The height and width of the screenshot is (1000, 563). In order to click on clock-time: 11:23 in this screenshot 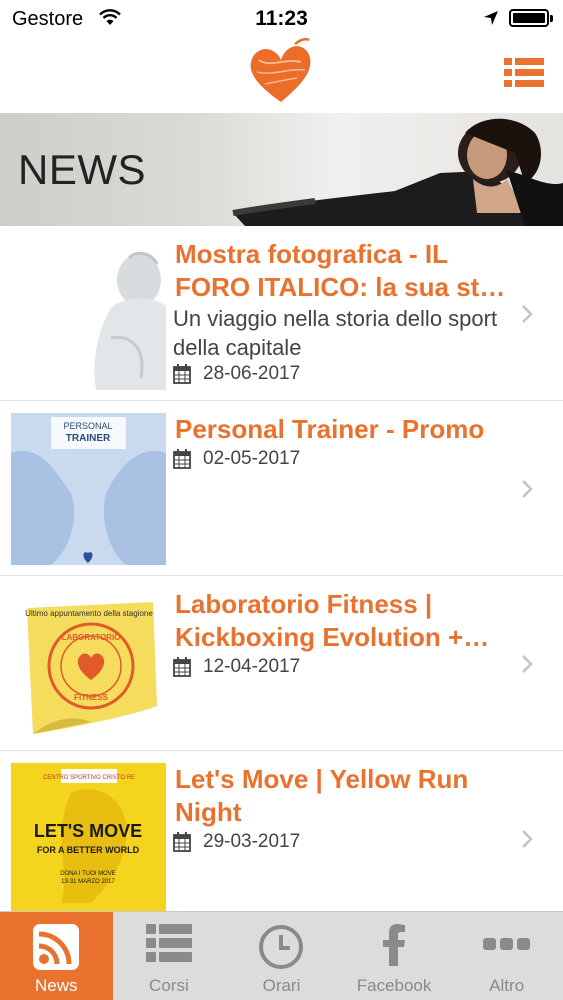, I will do `click(281, 18)`.